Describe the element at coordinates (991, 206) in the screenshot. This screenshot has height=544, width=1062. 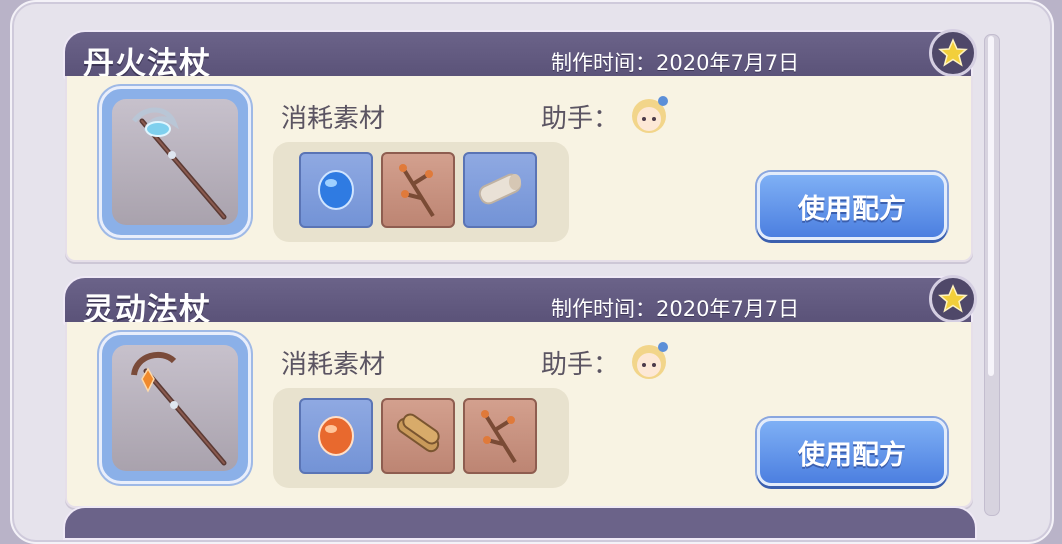
I see `scrollbar-thumb` at that location.